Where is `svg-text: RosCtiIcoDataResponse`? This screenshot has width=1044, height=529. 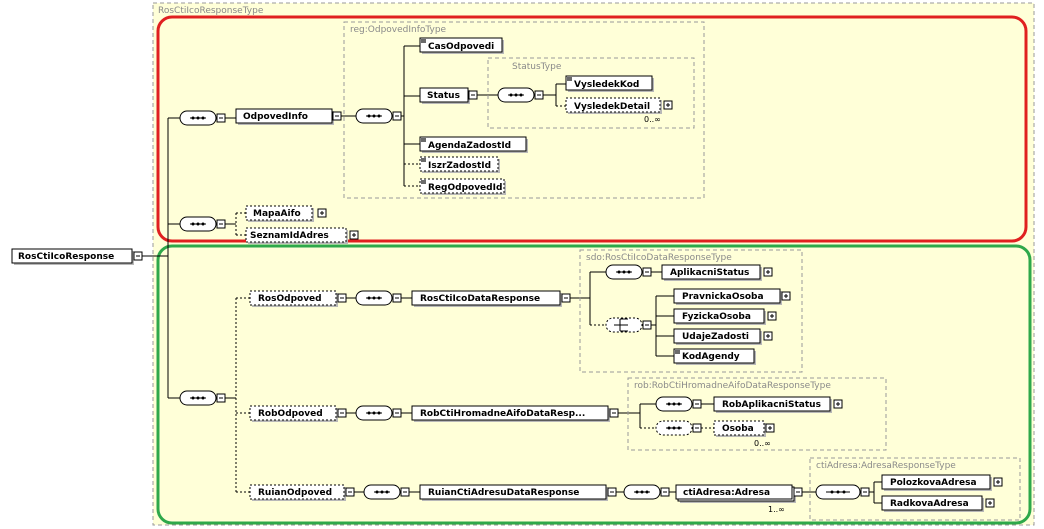 svg-text: RosCtiIcoDataResponse is located at coordinates (480, 299).